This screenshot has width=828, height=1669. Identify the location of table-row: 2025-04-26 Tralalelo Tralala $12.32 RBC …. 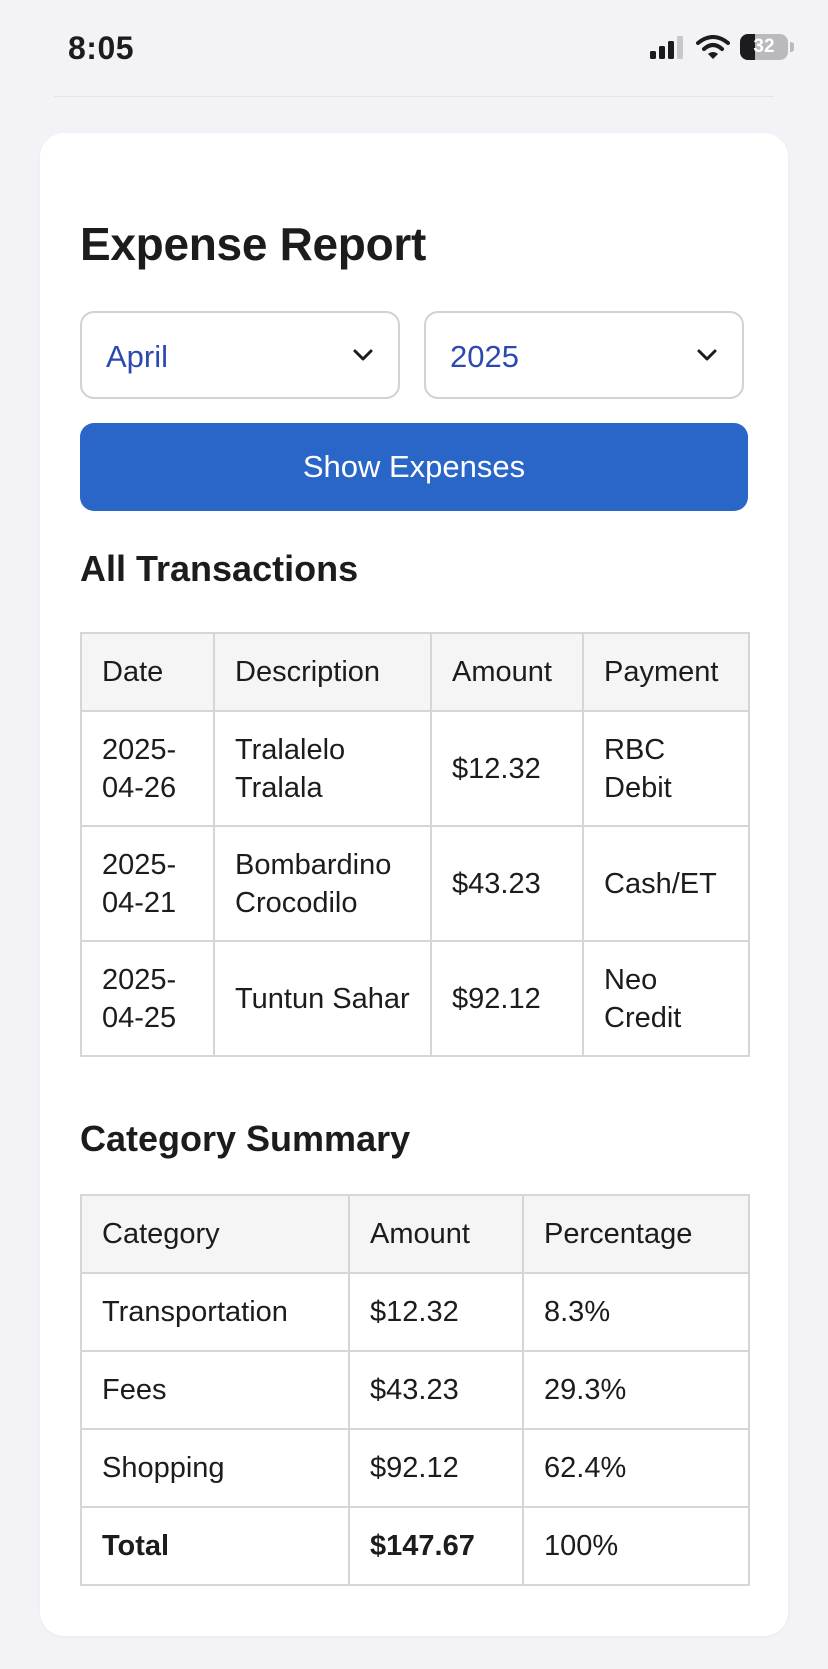
(415, 768).